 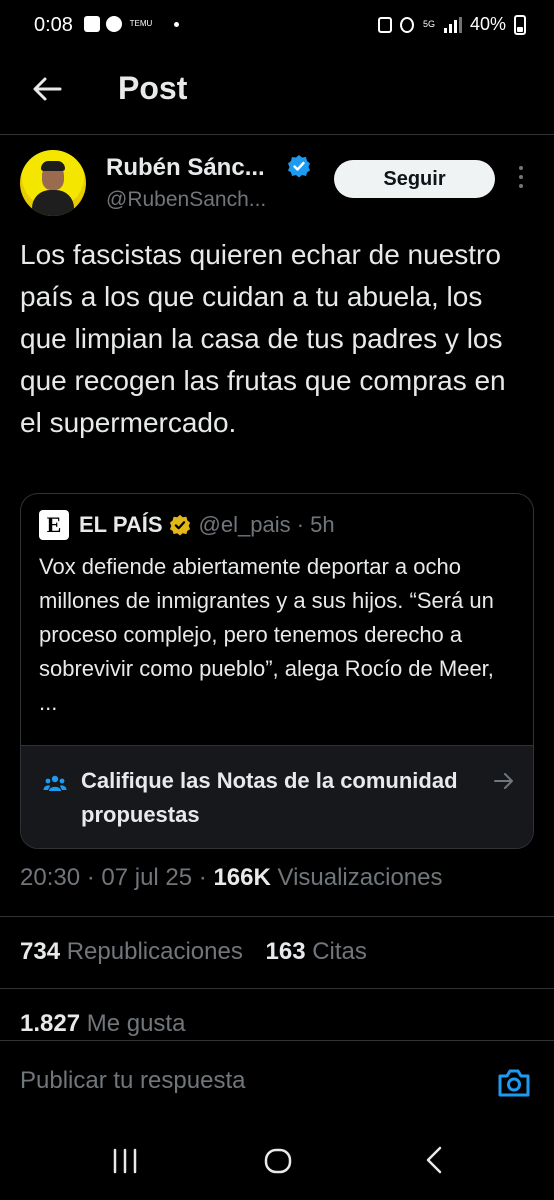 I want to click on engagement-stats: 734 Republicaciones 163 Citas, so click(x=193, y=952).